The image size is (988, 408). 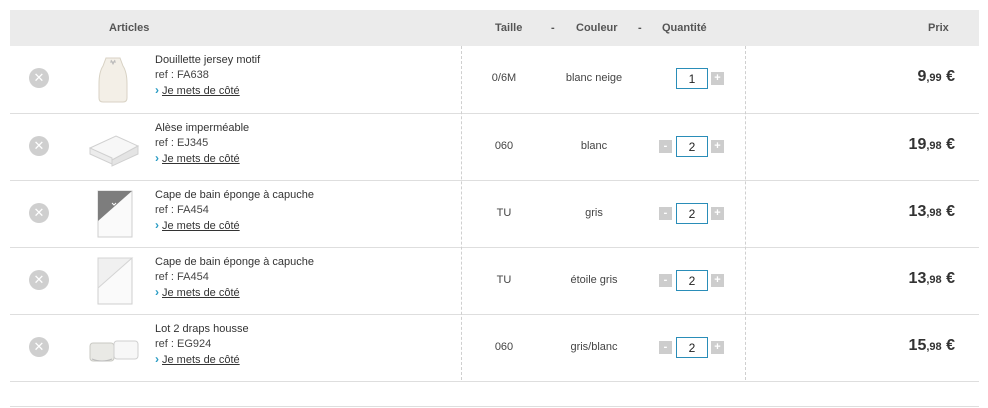 I want to click on header-articles: Articles, so click(x=129, y=28).